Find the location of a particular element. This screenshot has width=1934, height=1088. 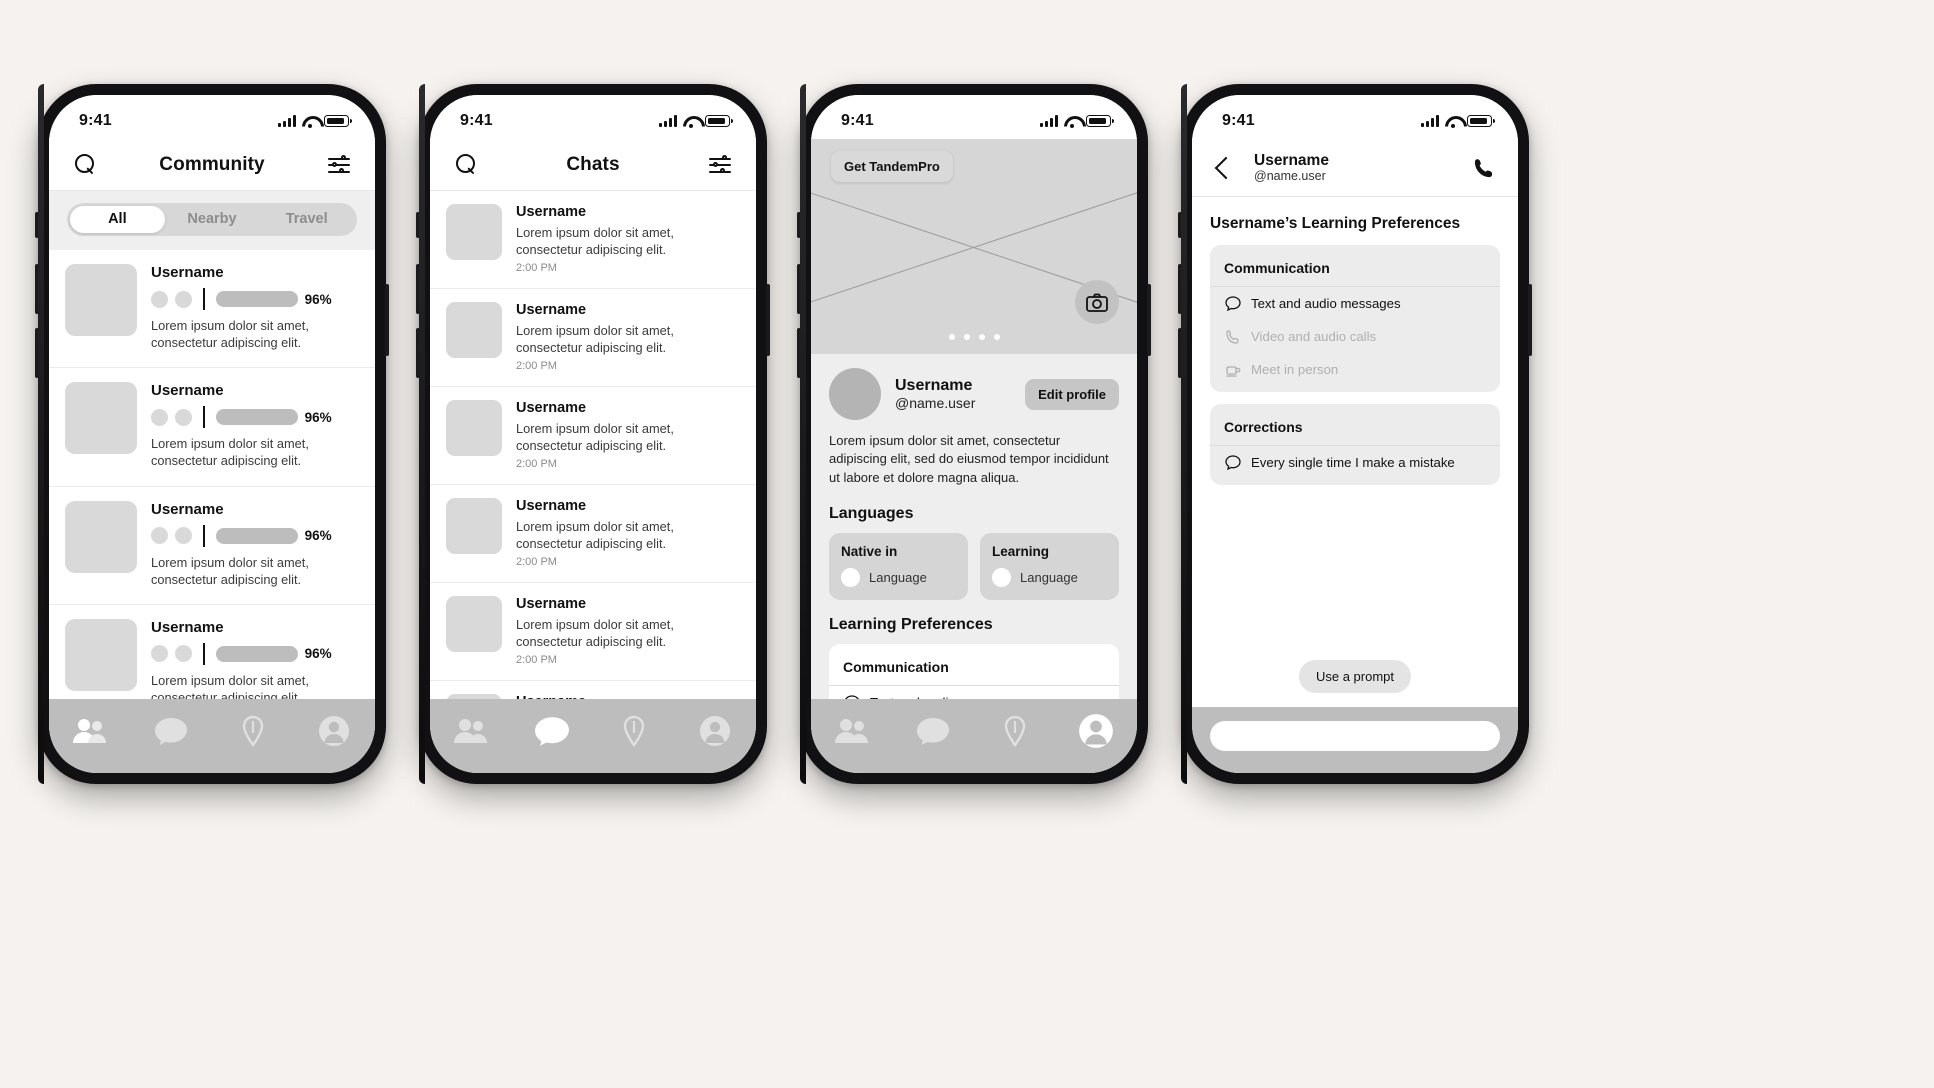

chat-timestamp: 2:00 PM is located at coordinates (536, 464).